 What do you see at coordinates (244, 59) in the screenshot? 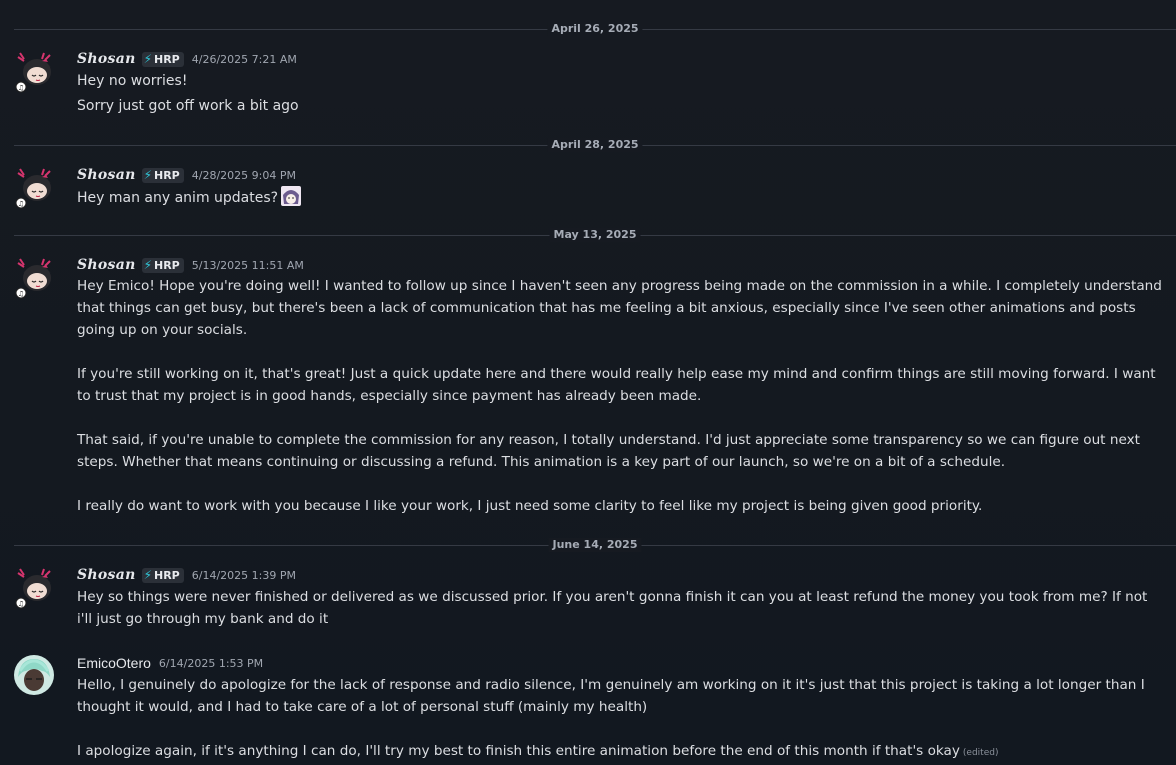
I see `timestamp: 4/26/2025 7:21 AM` at bounding box center [244, 59].